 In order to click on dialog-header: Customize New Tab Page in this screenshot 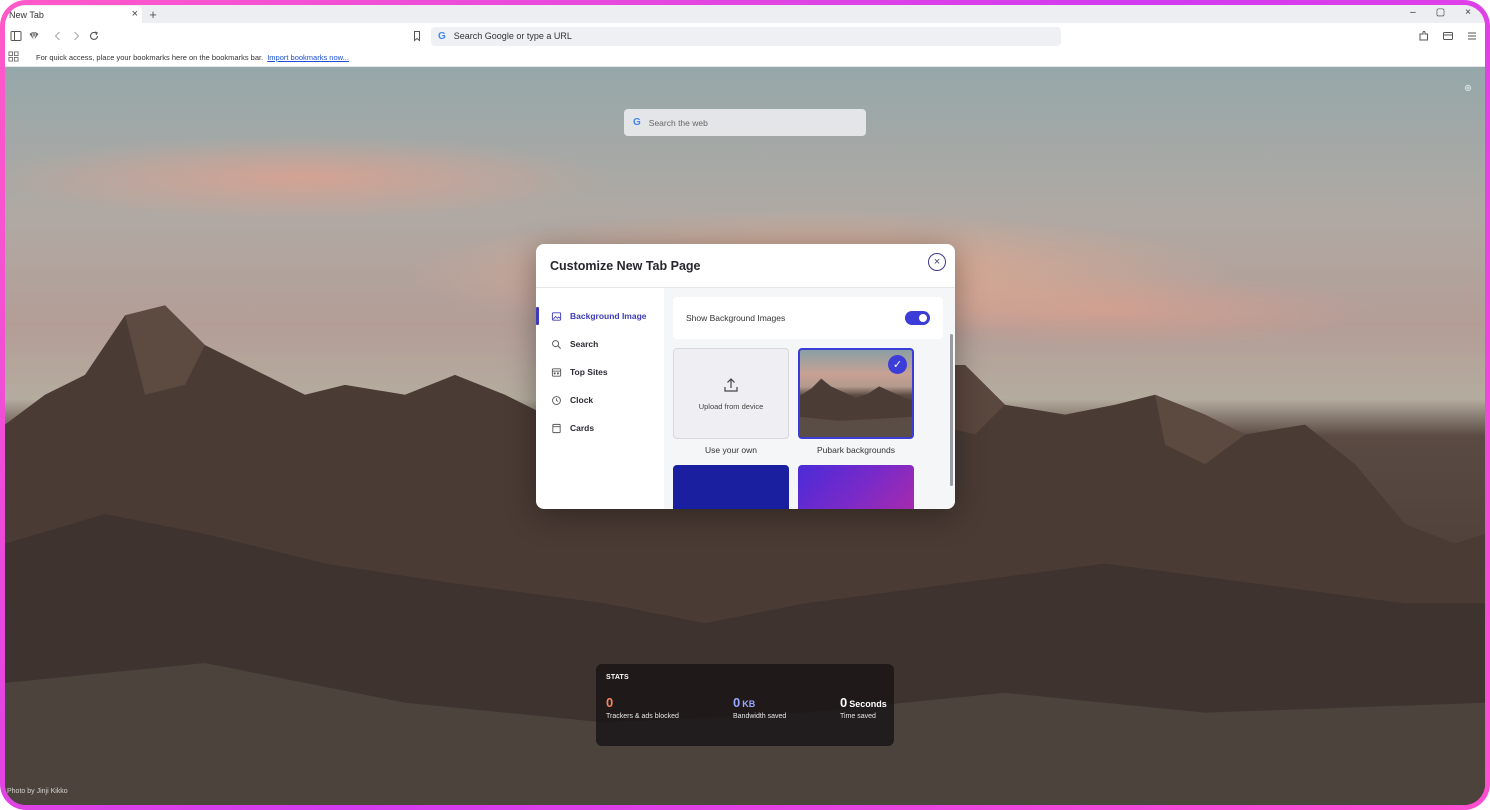, I will do `click(745, 266)`.